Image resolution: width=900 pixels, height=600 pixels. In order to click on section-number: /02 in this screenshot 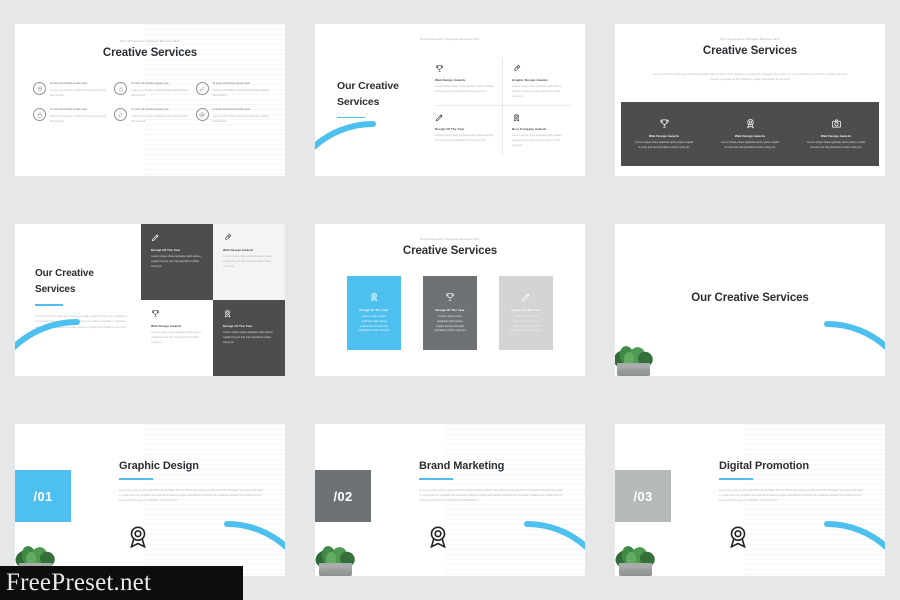, I will do `click(343, 496)`.